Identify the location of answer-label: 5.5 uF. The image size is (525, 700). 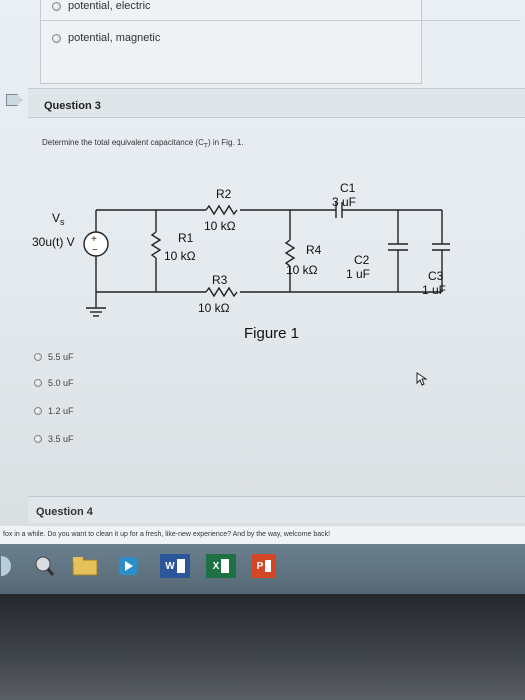
(61, 357).